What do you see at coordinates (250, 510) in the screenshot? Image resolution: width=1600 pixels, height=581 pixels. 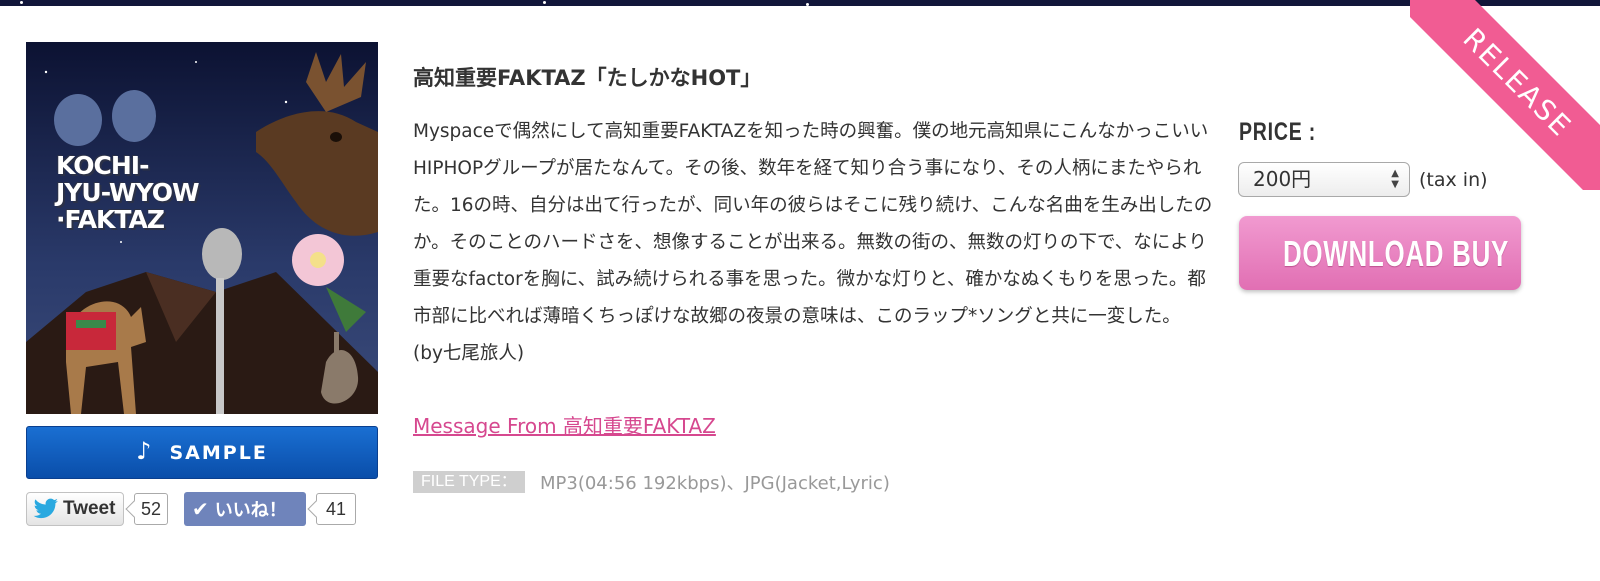 I see `like-button-label: いいね！` at bounding box center [250, 510].